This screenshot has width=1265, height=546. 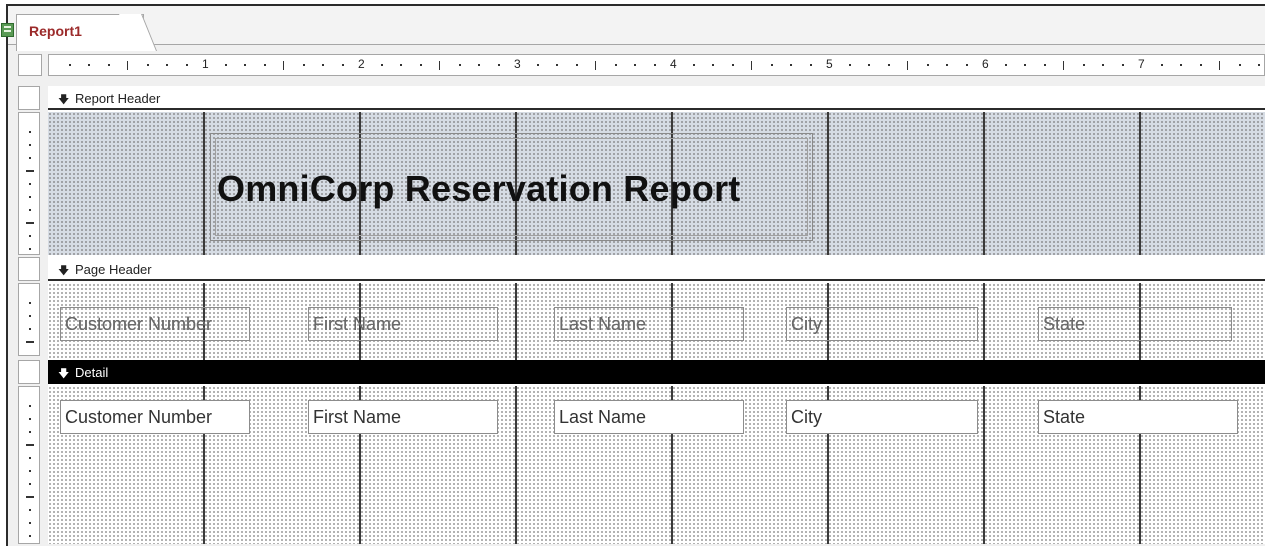 What do you see at coordinates (656, 372) in the screenshot?
I see `detail-bar: 🡇 Detail` at bounding box center [656, 372].